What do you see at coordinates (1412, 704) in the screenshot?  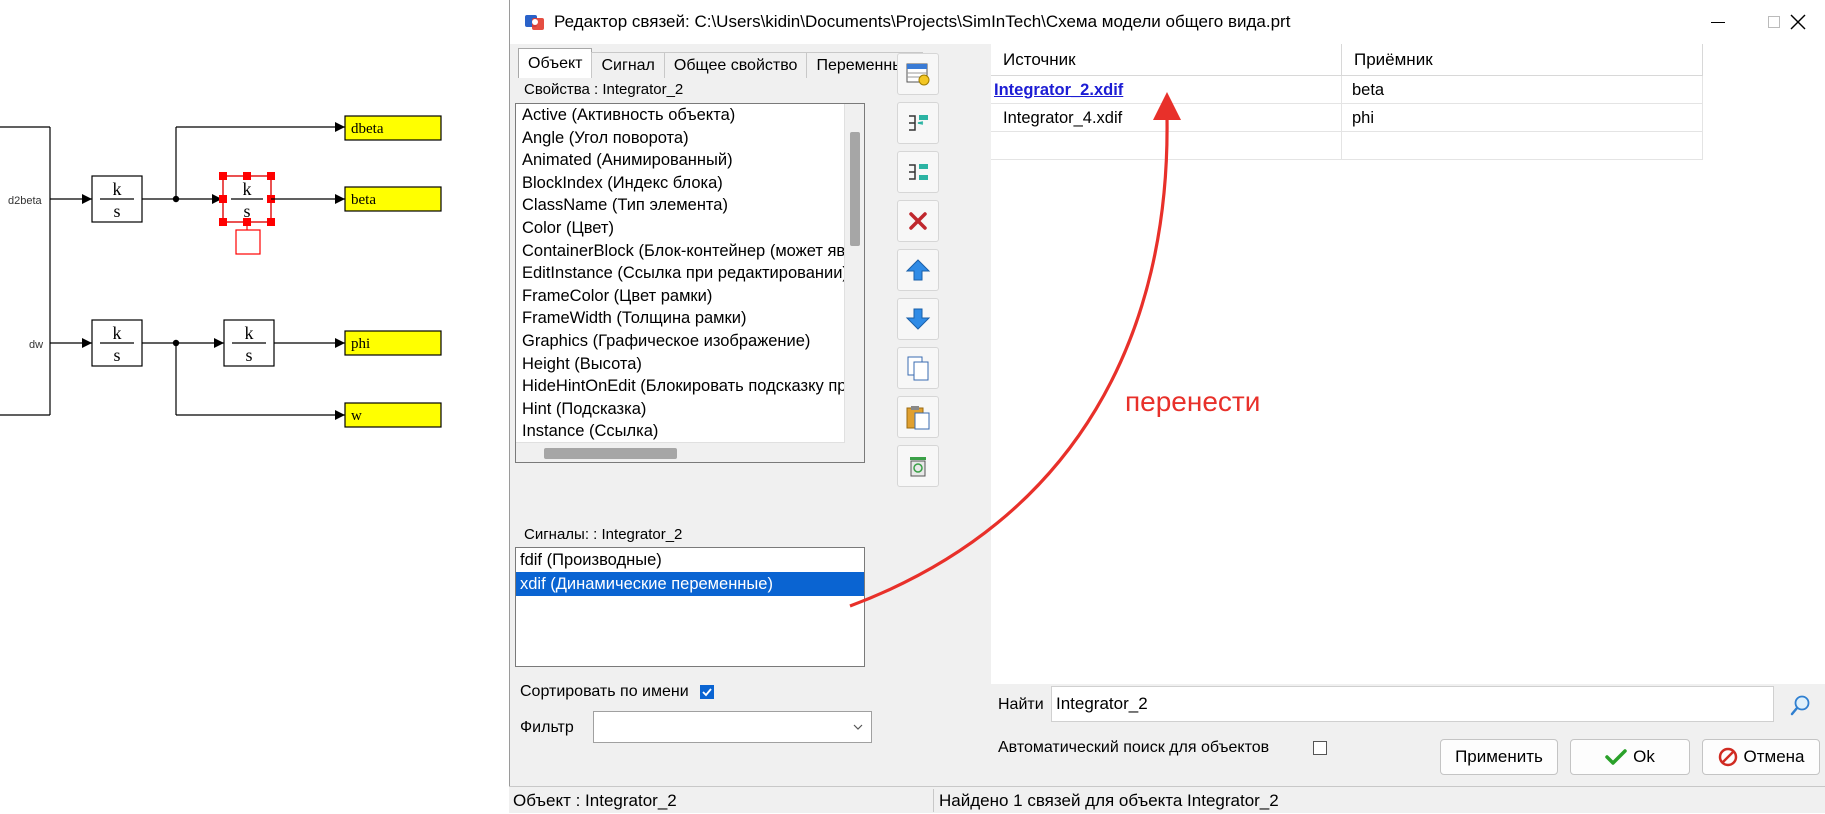 I see `find-input: Integrator_2` at bounding box center [1412, 704].